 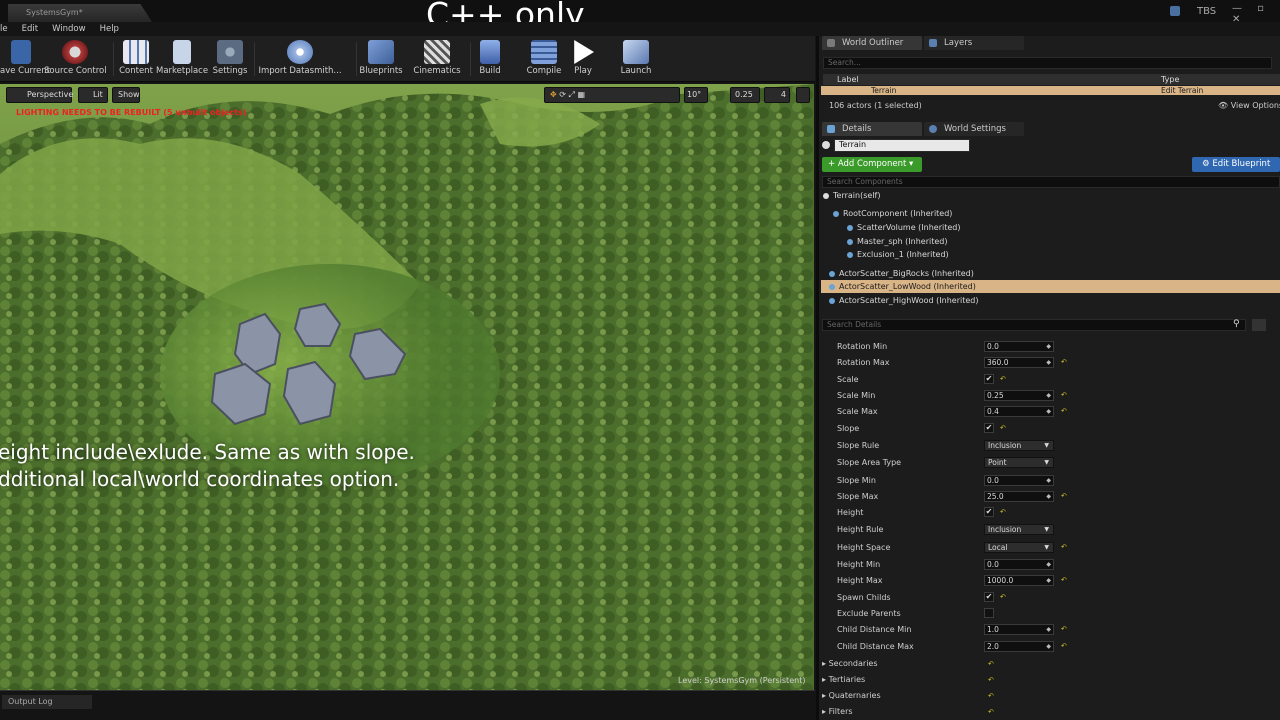 I want to click on search-icon: ⚲, so click(x=1236, y=324).